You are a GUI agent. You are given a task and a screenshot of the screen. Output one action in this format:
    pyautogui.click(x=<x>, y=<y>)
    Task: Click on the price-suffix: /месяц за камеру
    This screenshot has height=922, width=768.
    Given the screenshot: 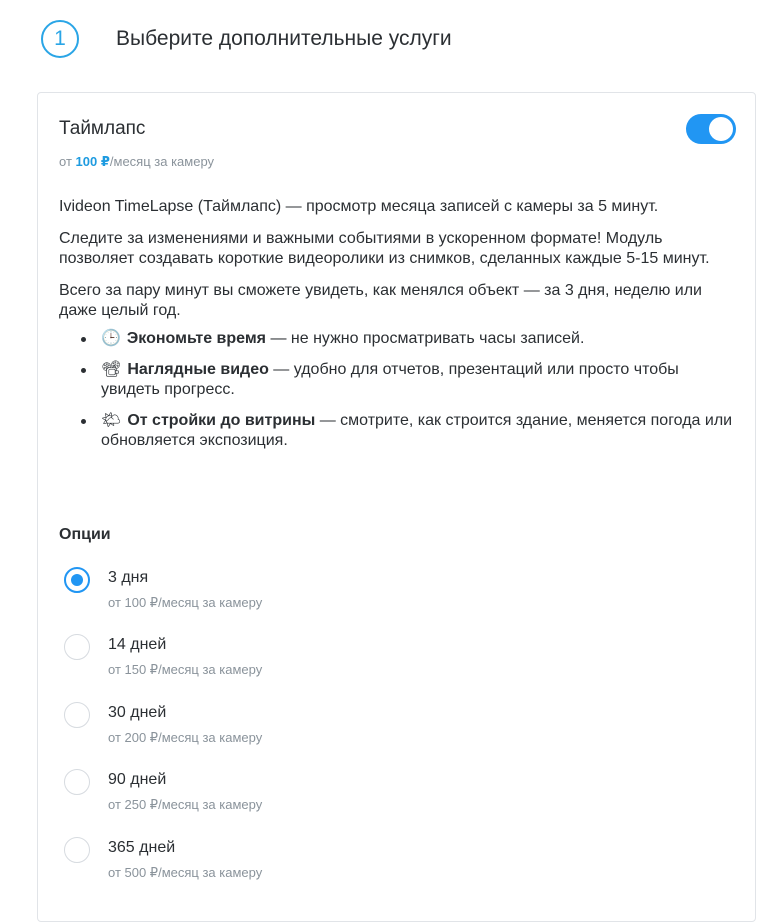 What is the action you would take?
    pyautogui.click(x=162, y=161)
    